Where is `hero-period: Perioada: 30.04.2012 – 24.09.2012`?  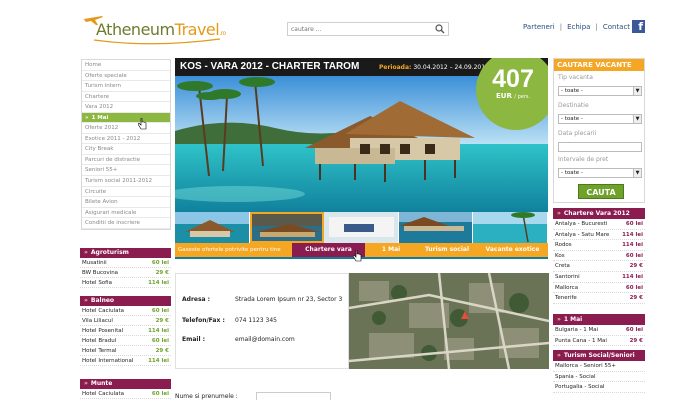
hero-period: Perioada: 30.04.2012 – 24.09.2012 is located at coordinates (434, 67).